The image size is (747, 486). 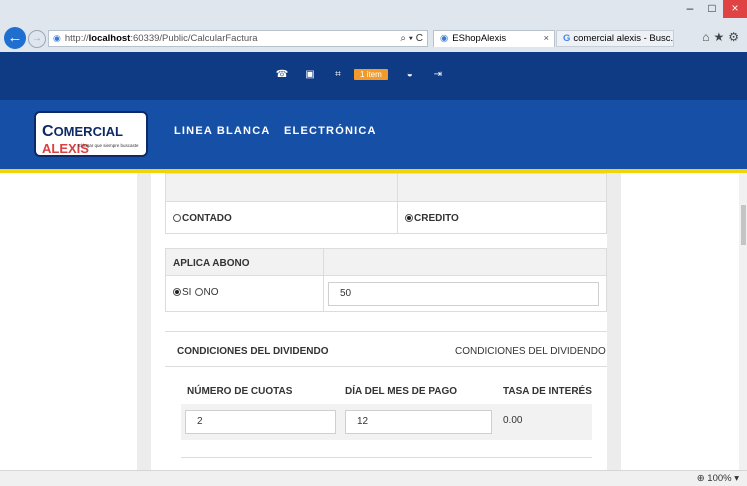 What do you see at coordinates (15, 38) in the screenshot?
I see `back-arrow-icon: ←` at bounding box center [15, 38].